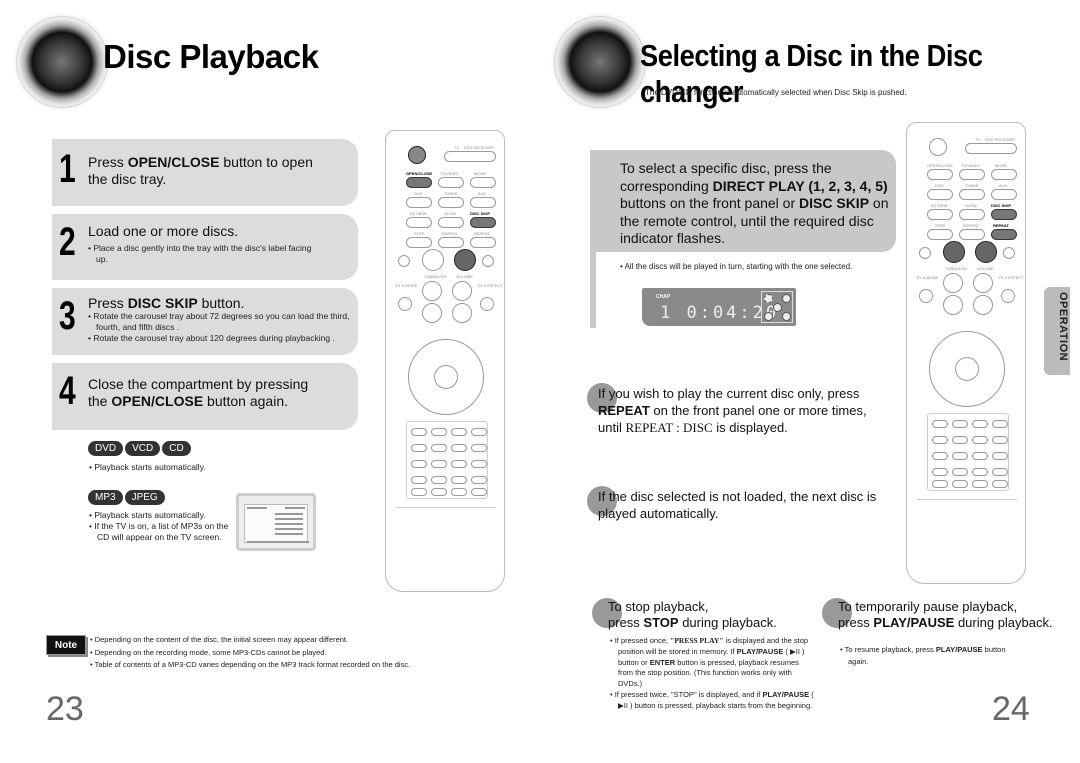 This screenshot has height=763, width=1080. Describe the element at coordinates (289, 534) in the screenshot. I see `screen-line` at that location.